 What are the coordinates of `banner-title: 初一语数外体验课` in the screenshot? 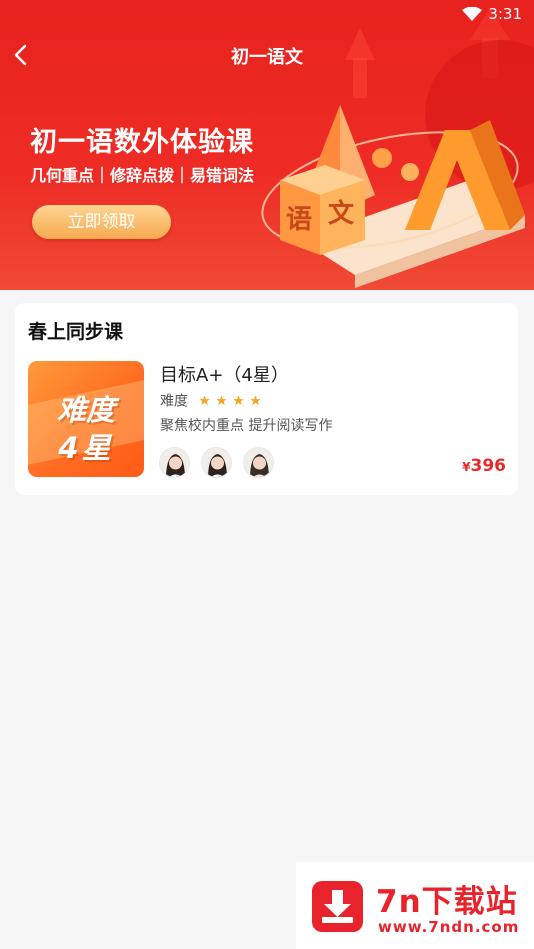 It's located at (142, 142).